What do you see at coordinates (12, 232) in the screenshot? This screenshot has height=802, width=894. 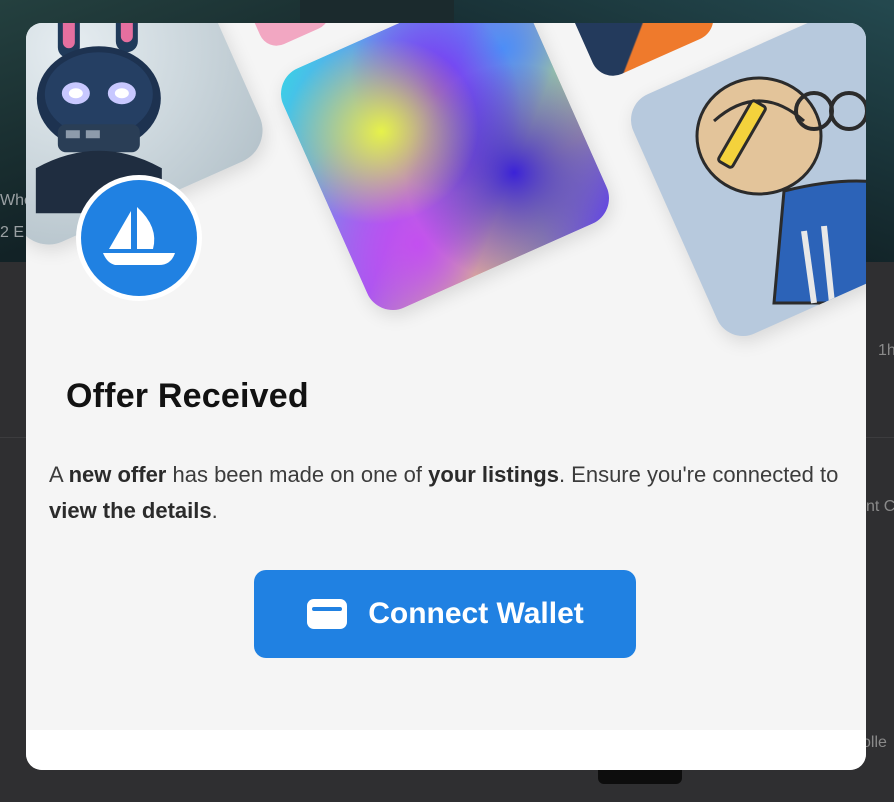 I see `background-hero-subtext: 2 E` at bounding box center [12, 232].